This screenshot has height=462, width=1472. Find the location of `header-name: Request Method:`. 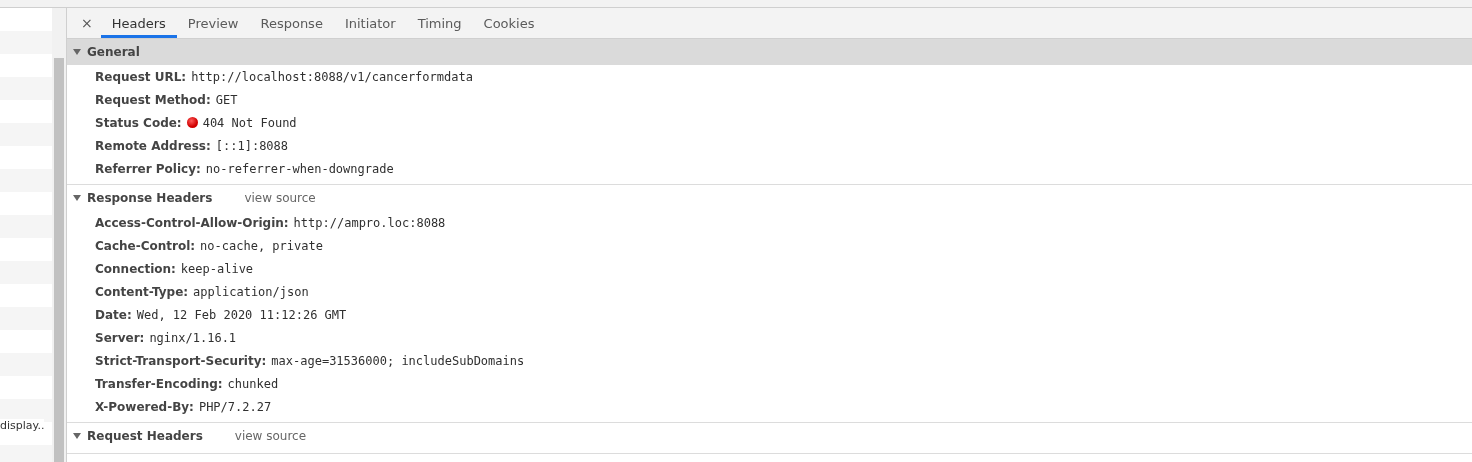

header-name: Request Method: is located at coordinates (153, 99).